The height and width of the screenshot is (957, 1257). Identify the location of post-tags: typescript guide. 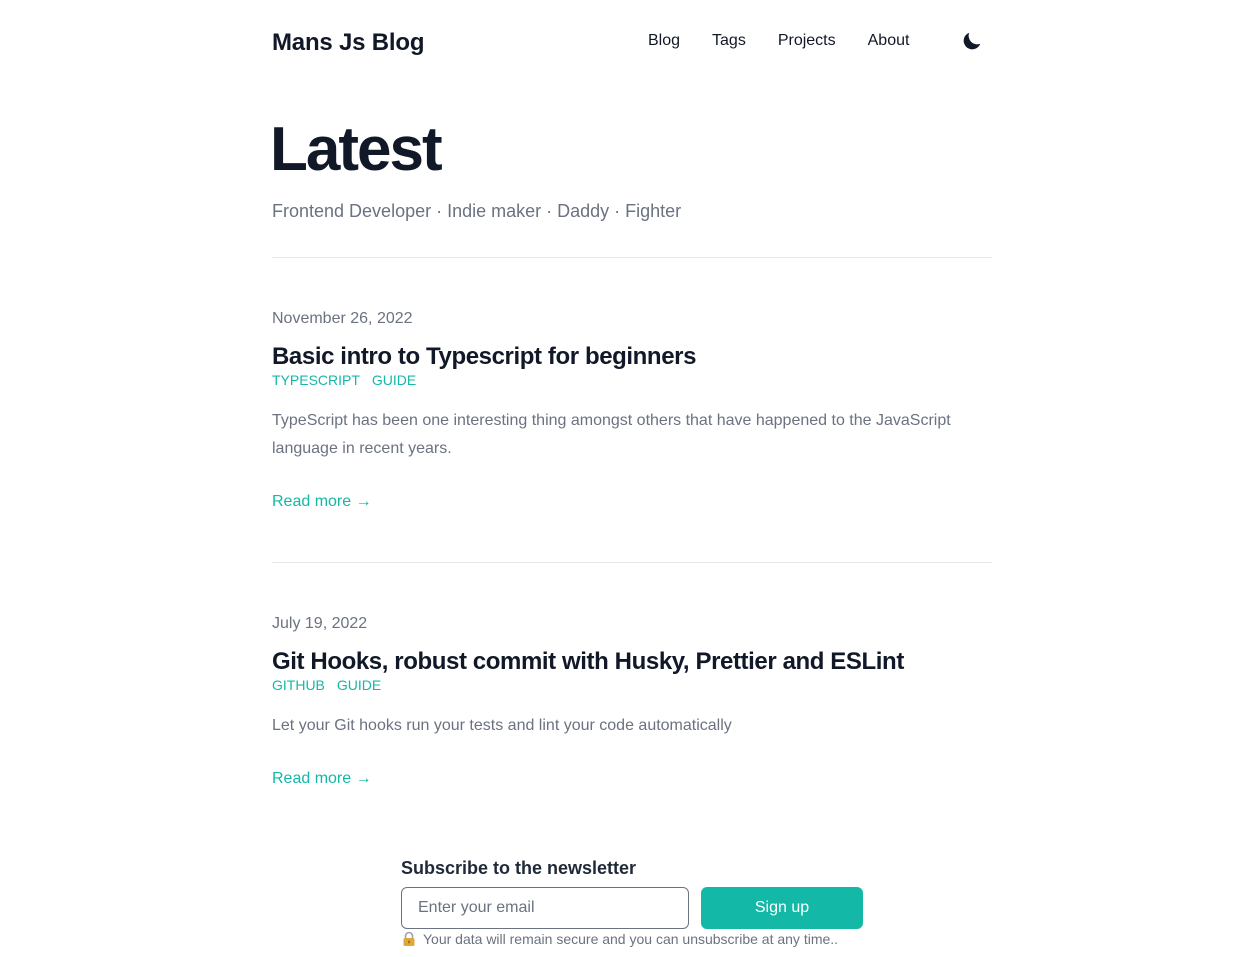
(350, 380).